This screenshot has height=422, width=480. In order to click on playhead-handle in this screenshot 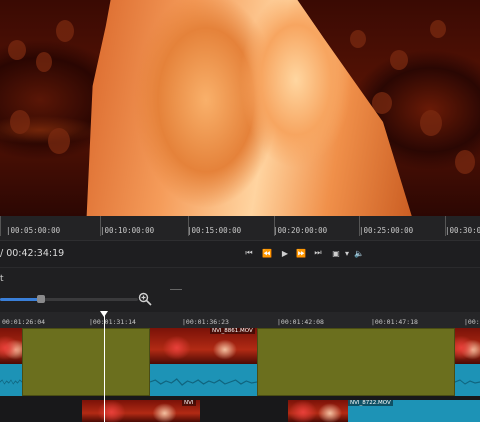, I will do `click(104, 314)`.